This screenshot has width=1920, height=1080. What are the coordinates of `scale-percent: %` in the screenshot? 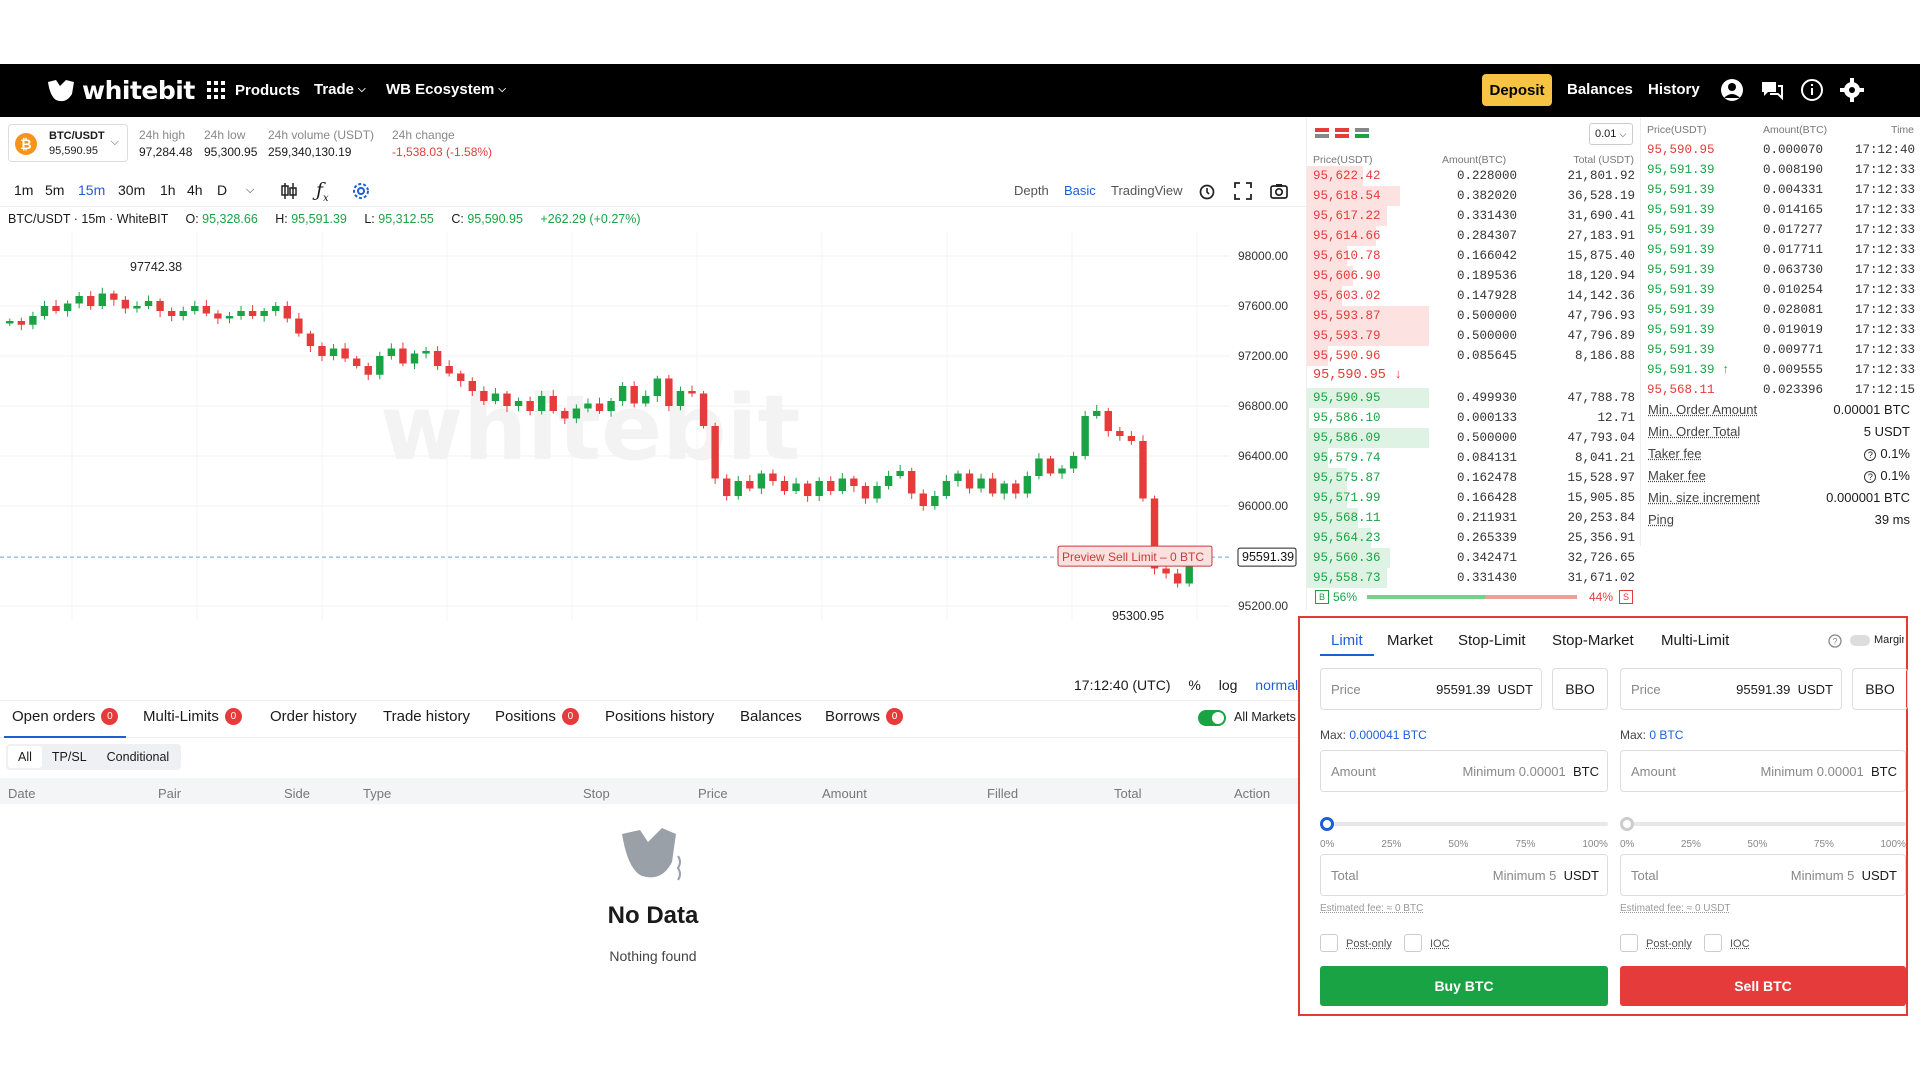 It's located at (1194, 685).